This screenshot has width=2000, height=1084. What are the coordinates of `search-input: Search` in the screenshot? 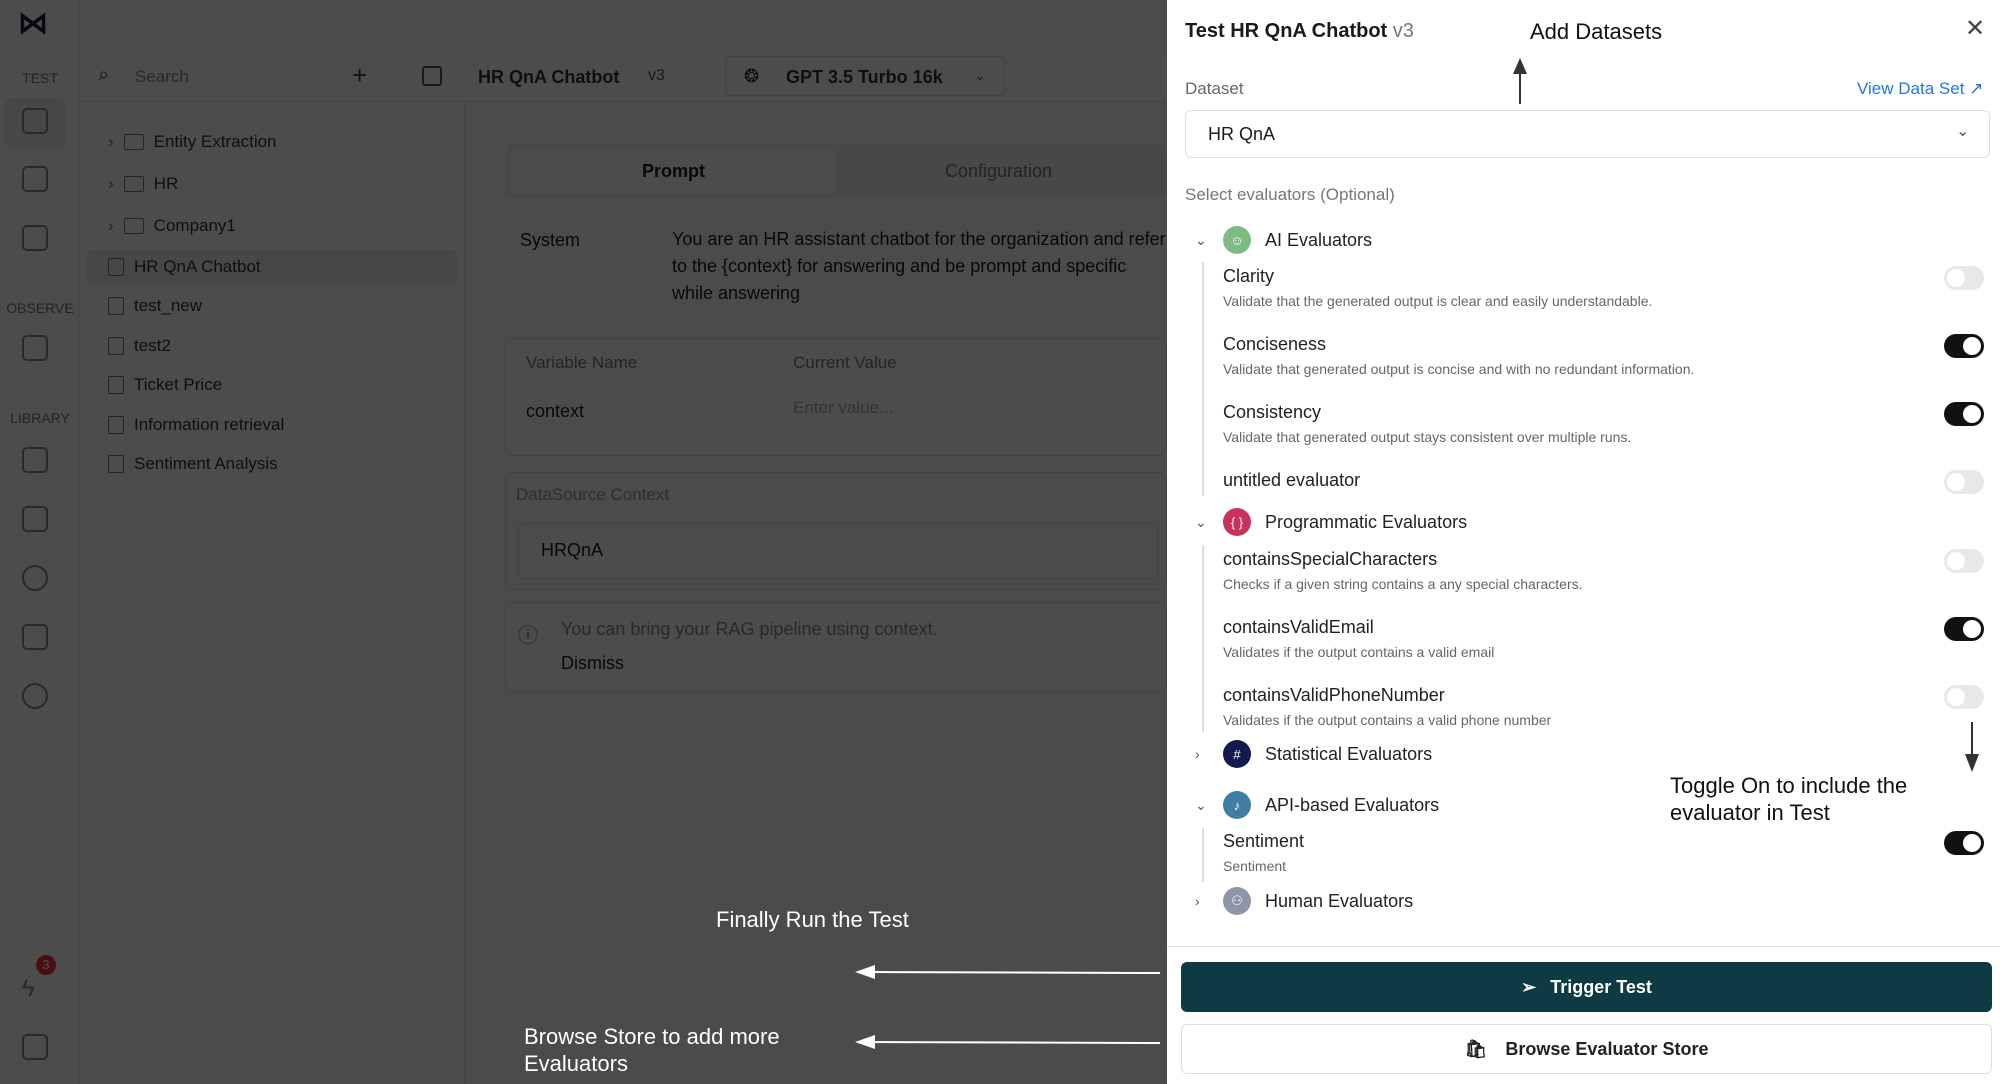 It's located at (162, 77).